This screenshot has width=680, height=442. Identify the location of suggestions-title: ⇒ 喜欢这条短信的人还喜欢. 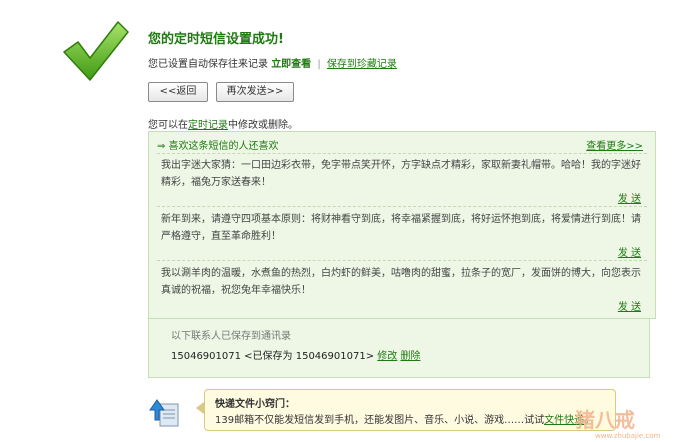
(218, 146).